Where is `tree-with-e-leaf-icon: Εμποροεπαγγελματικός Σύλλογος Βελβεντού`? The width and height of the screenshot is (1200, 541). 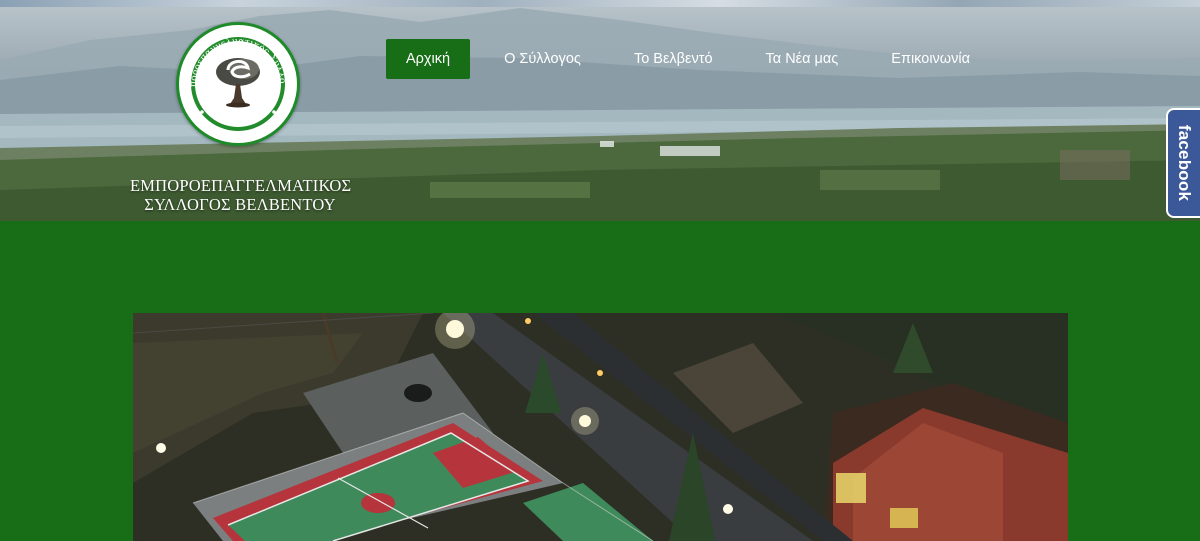 tree-with-e-leaf-icon: Εμποροεπαγγελματικός Σύλλογος Βελβεντού is located at coordinates (232, 73).